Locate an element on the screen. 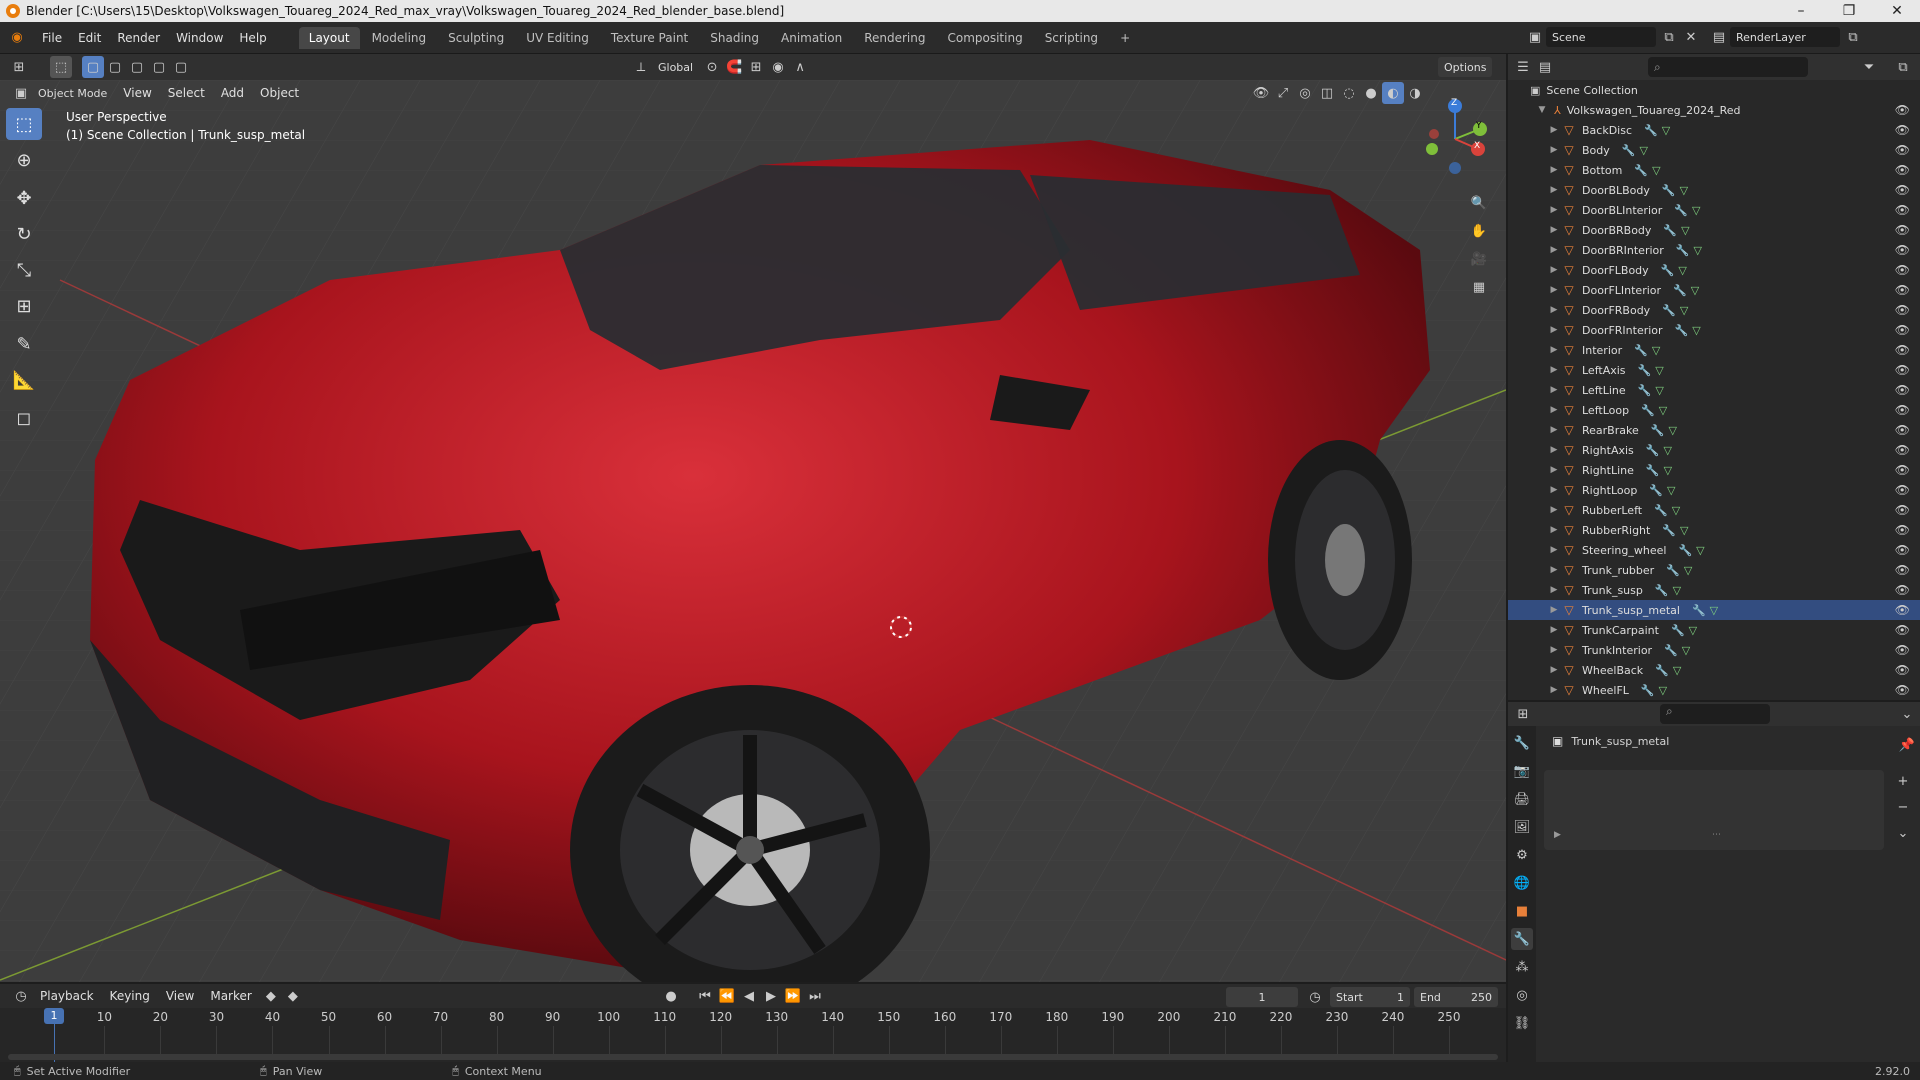 The height and width of the screenshot is (1080, 1920). tab-compositing: Compositing is located at coordinates (984, 38).